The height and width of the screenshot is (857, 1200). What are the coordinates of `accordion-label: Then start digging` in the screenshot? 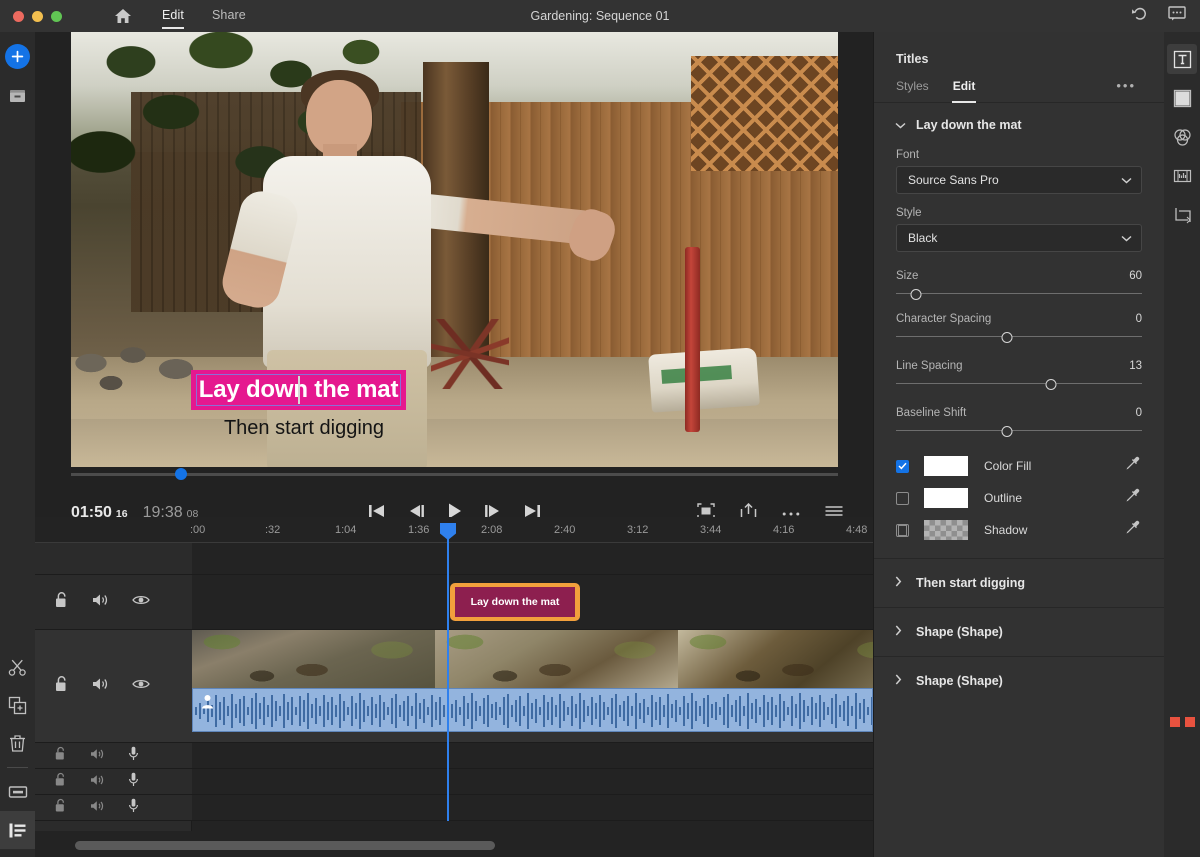 It's located at (971, 583).